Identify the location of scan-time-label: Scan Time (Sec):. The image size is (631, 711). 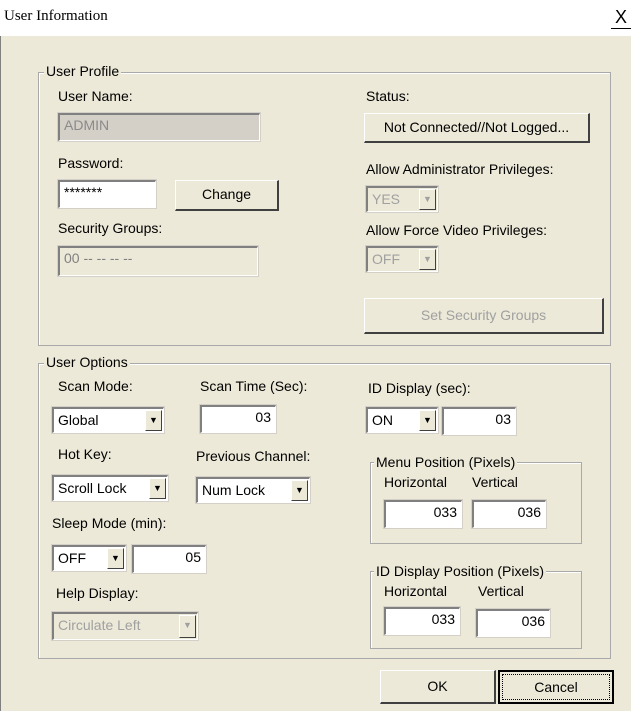
(254, 386).